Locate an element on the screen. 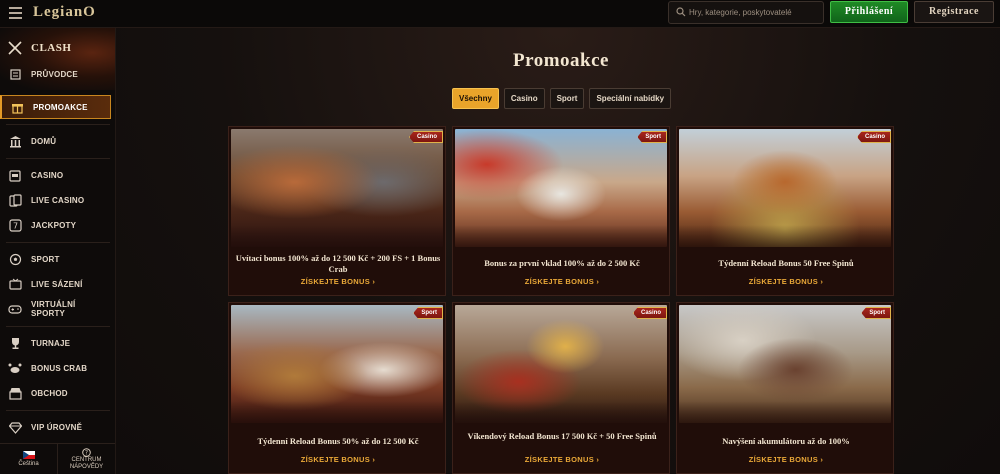  slot-machine-icon is located at coordinates (15, 175).